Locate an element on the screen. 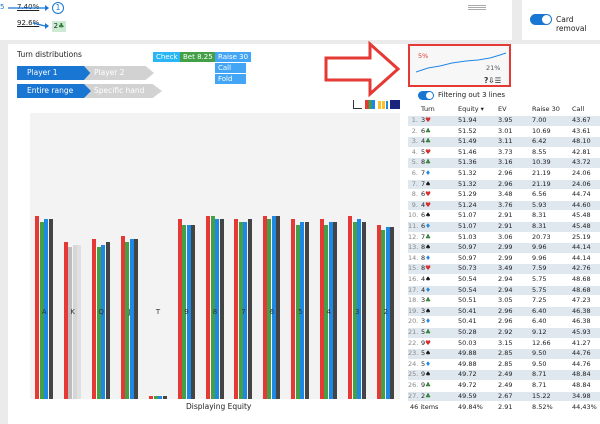 This screenshot has height=424, width=600. bar-chart-icon is located at coordinates (383, 105).